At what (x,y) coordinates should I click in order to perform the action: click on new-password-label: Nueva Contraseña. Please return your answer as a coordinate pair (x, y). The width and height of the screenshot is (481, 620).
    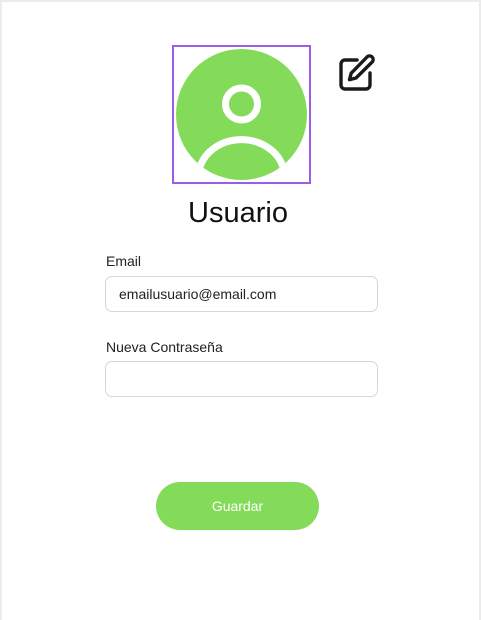
    Looking at the image, I should click on (164, 347).